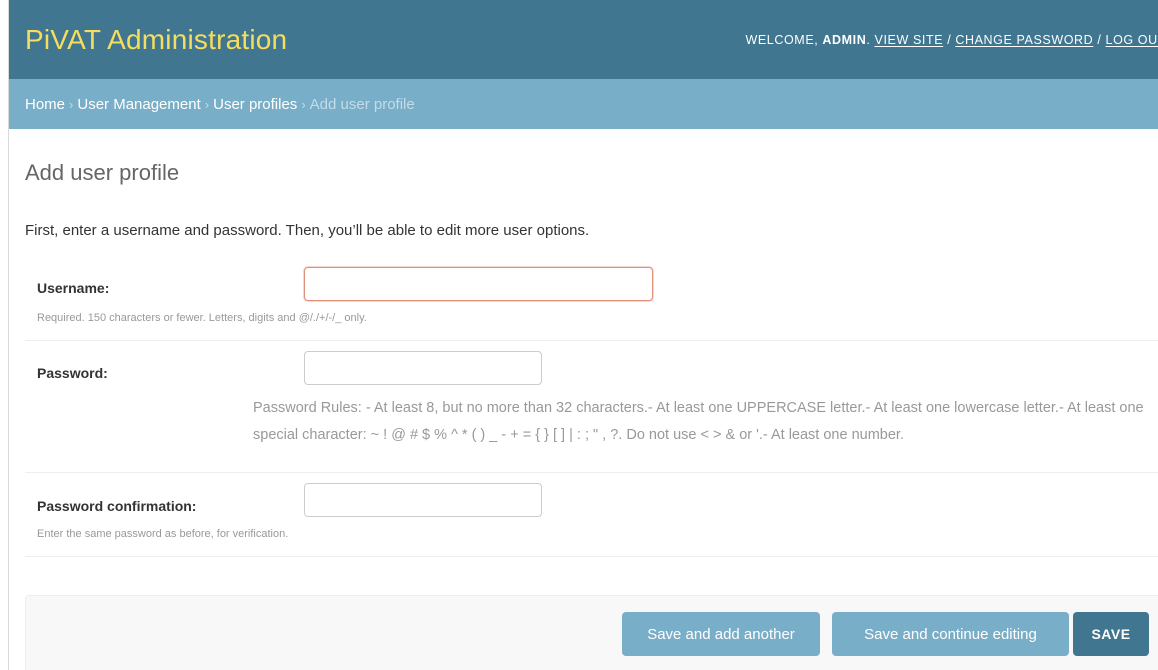 Image resolution: width=1158 pixels, height=670 pixels. I want to click on save-and-add-another-button: Save and add another, so click(721, 634).